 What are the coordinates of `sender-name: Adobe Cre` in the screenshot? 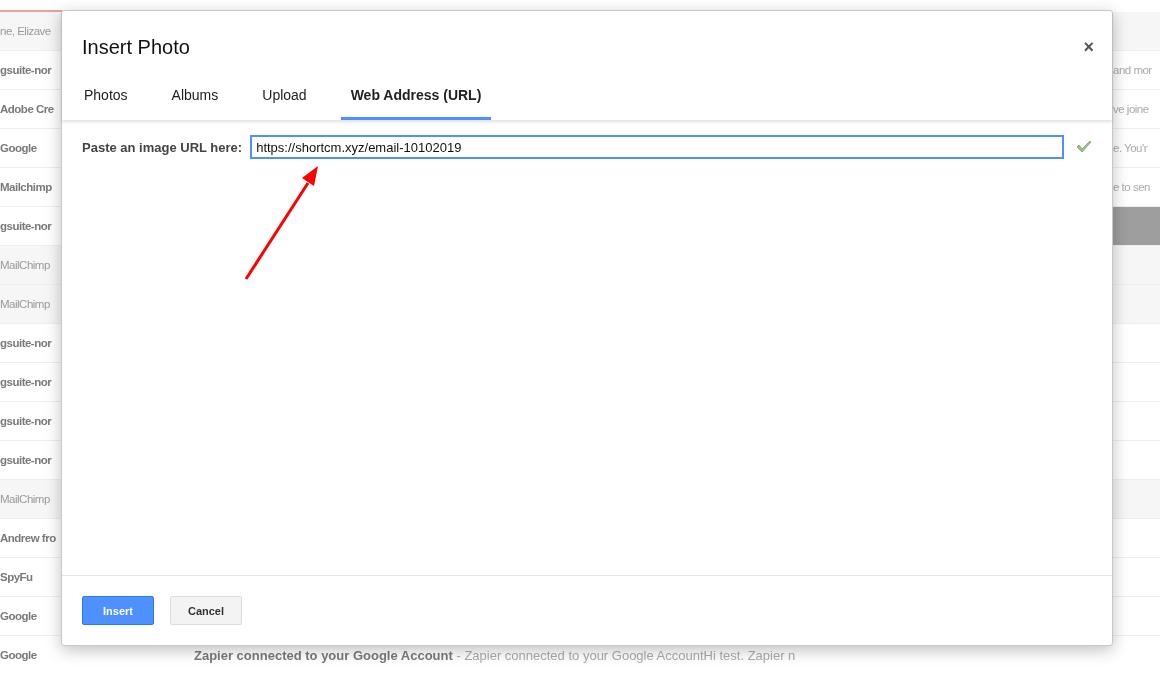 It's located at (27, 109).